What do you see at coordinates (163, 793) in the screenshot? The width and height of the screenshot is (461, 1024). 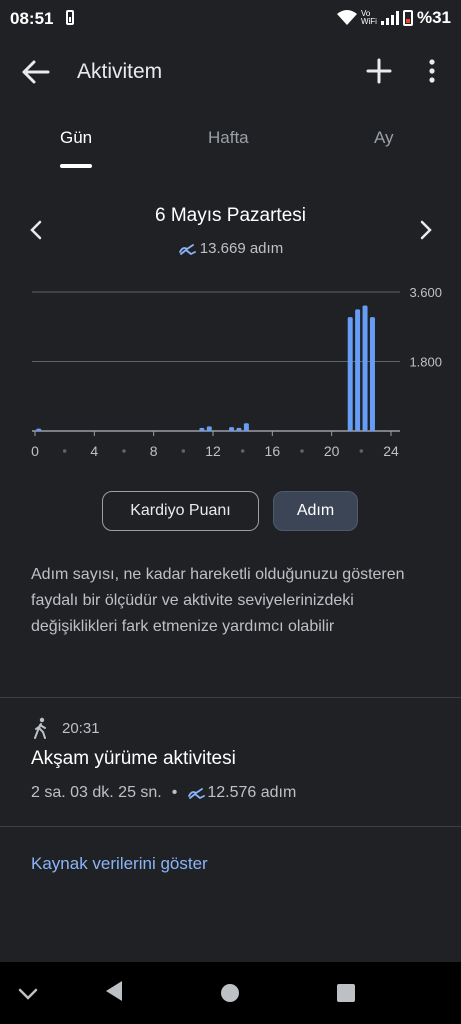 I see `session-meta: 2 sa. 03 dk. 25 sn. • 12.576 adım` at bounding box center [163, 793].